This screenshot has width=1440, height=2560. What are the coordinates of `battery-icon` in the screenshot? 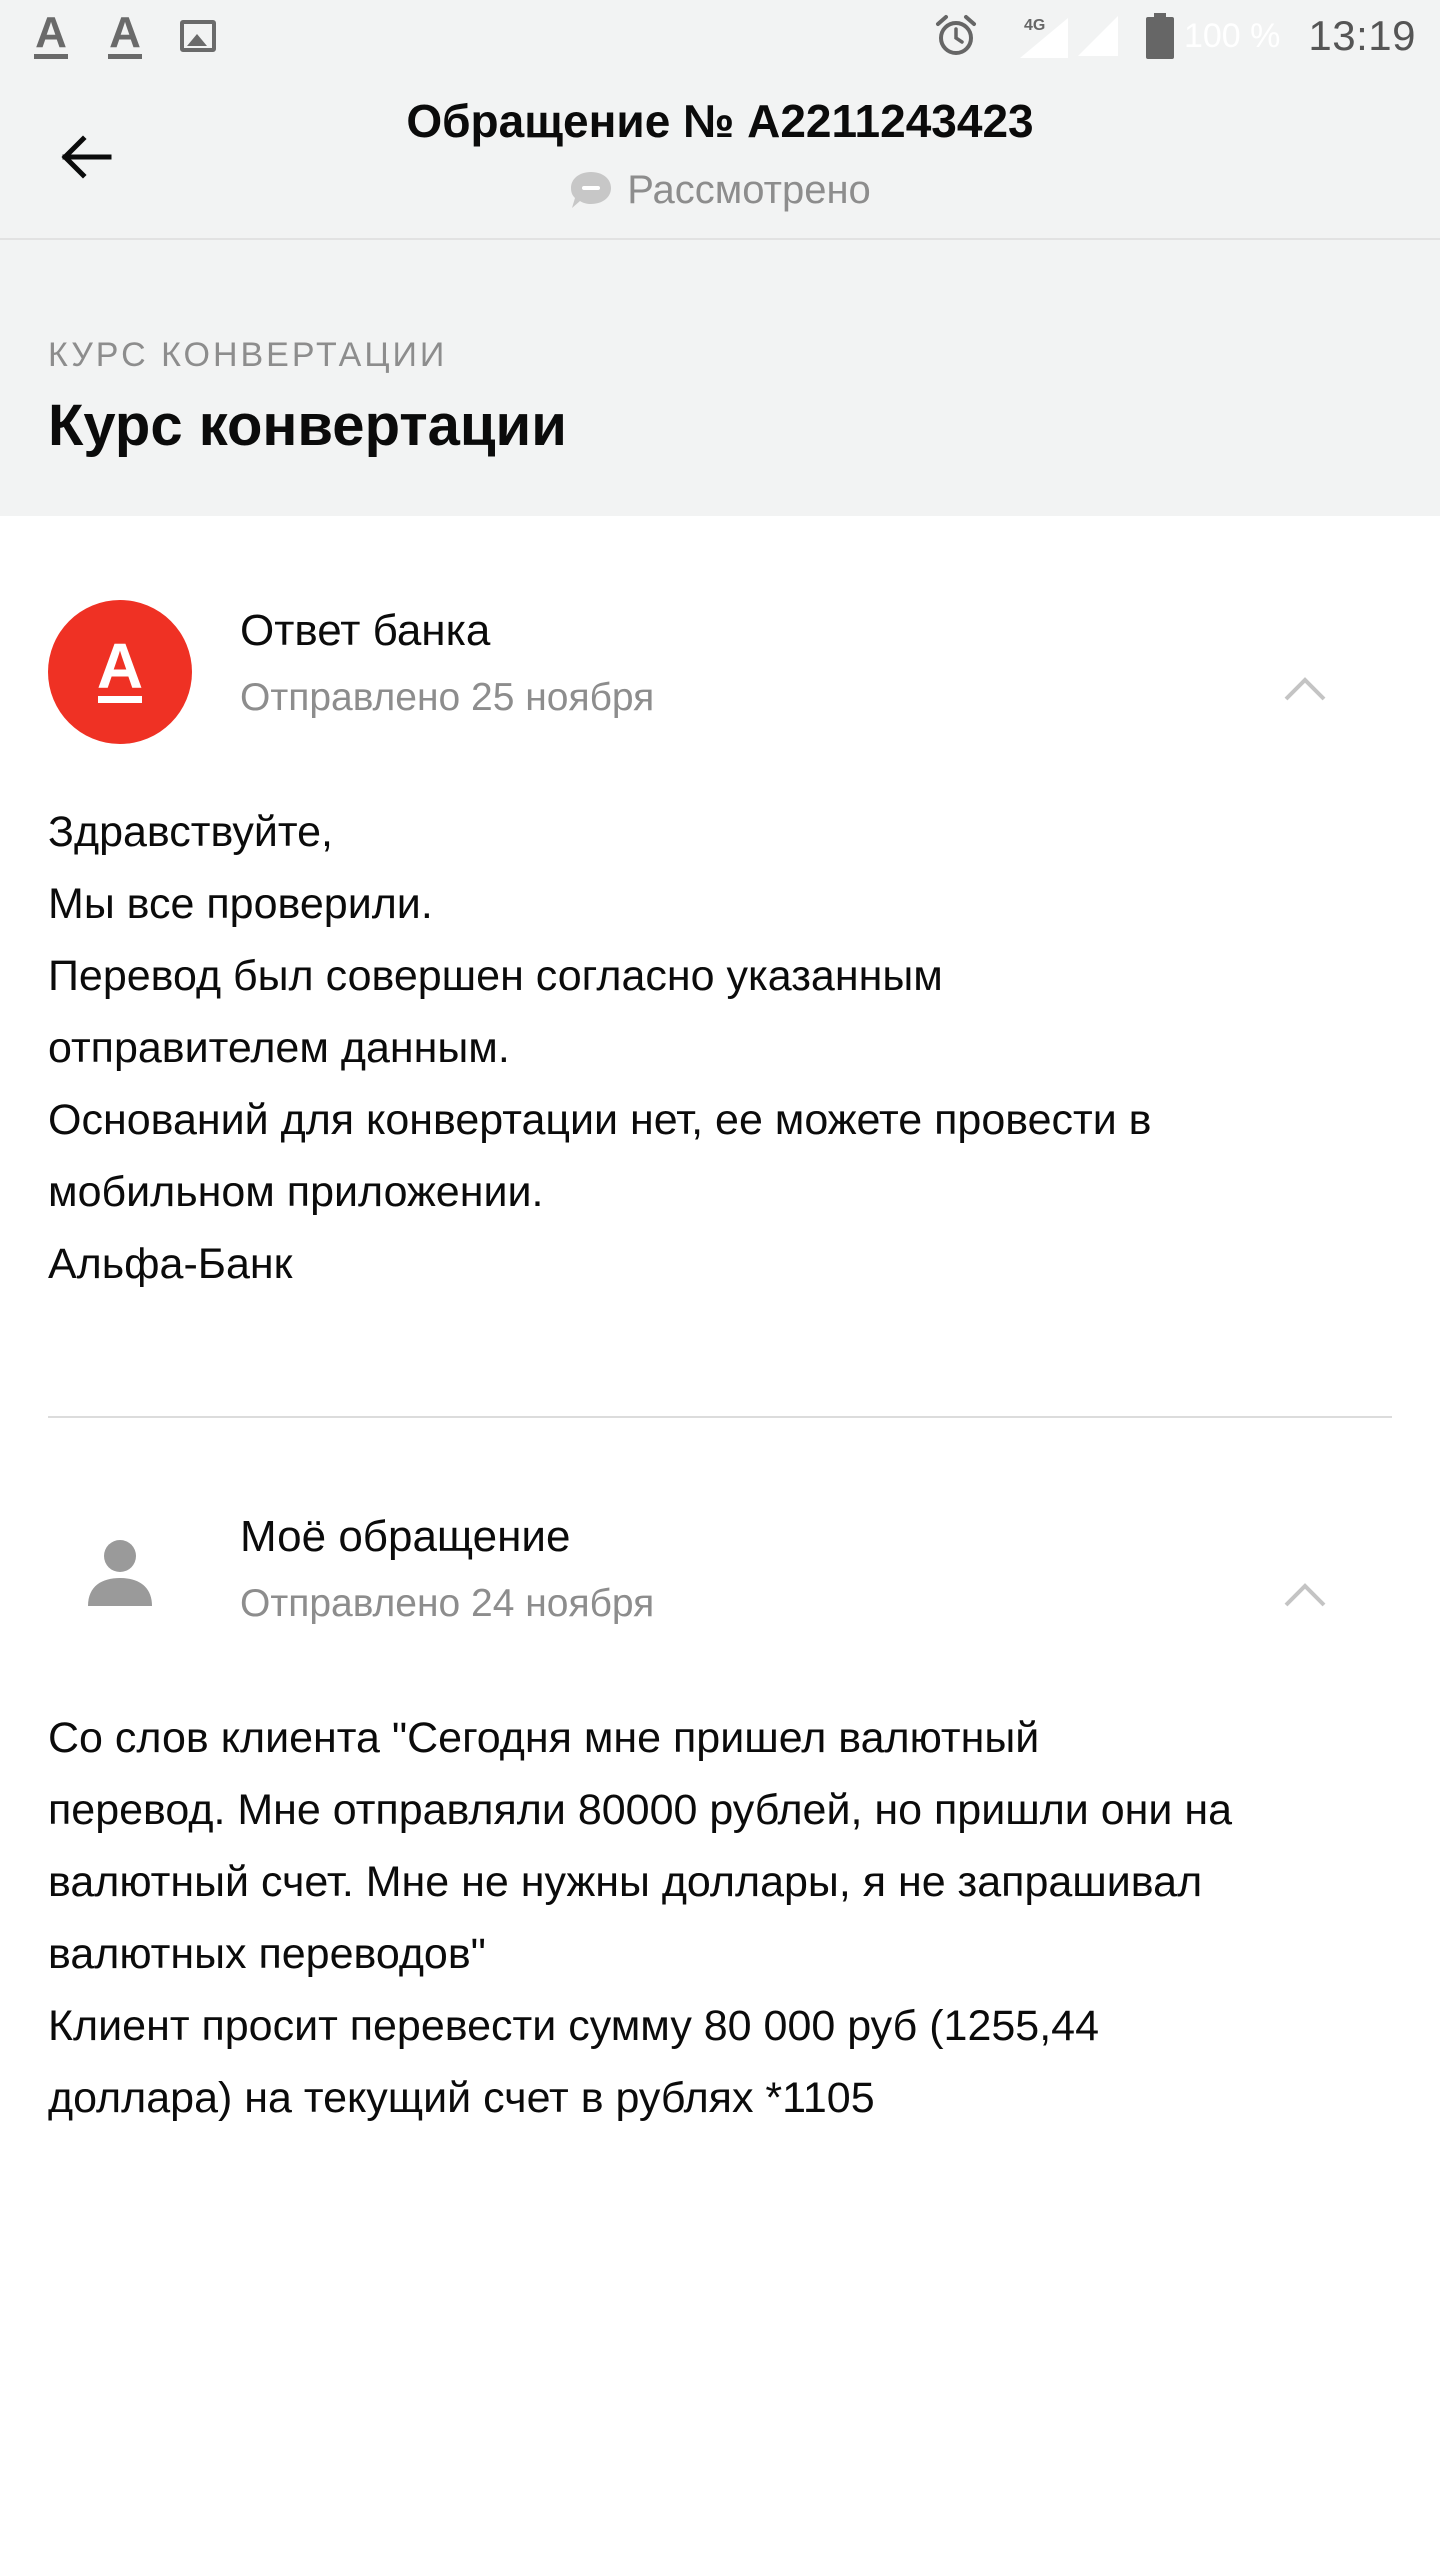 It's located at (1159, 36).